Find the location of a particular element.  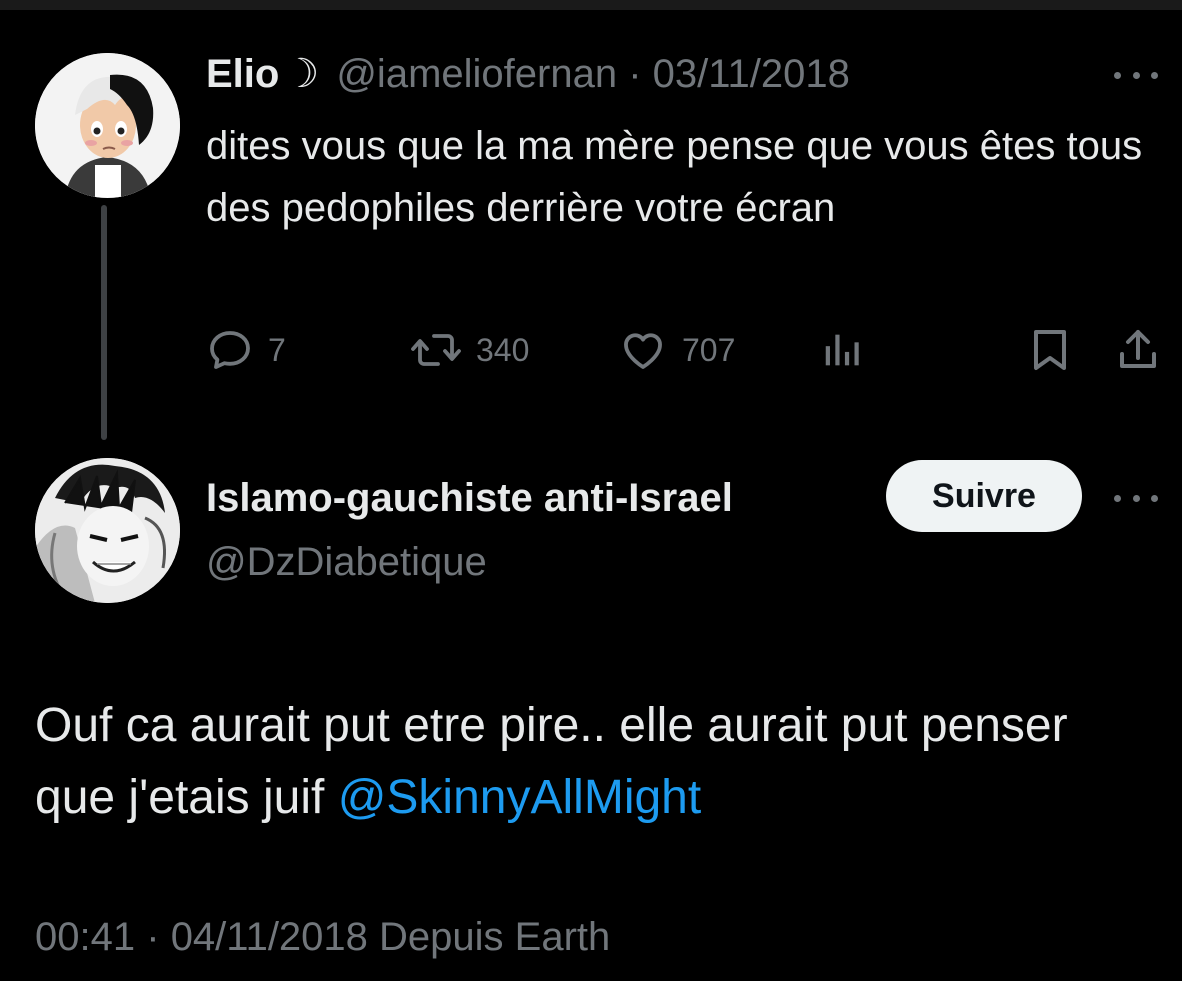

reply-author-name: Islamo-gauchiste anti-Israel is located at coordinates (469, 498).